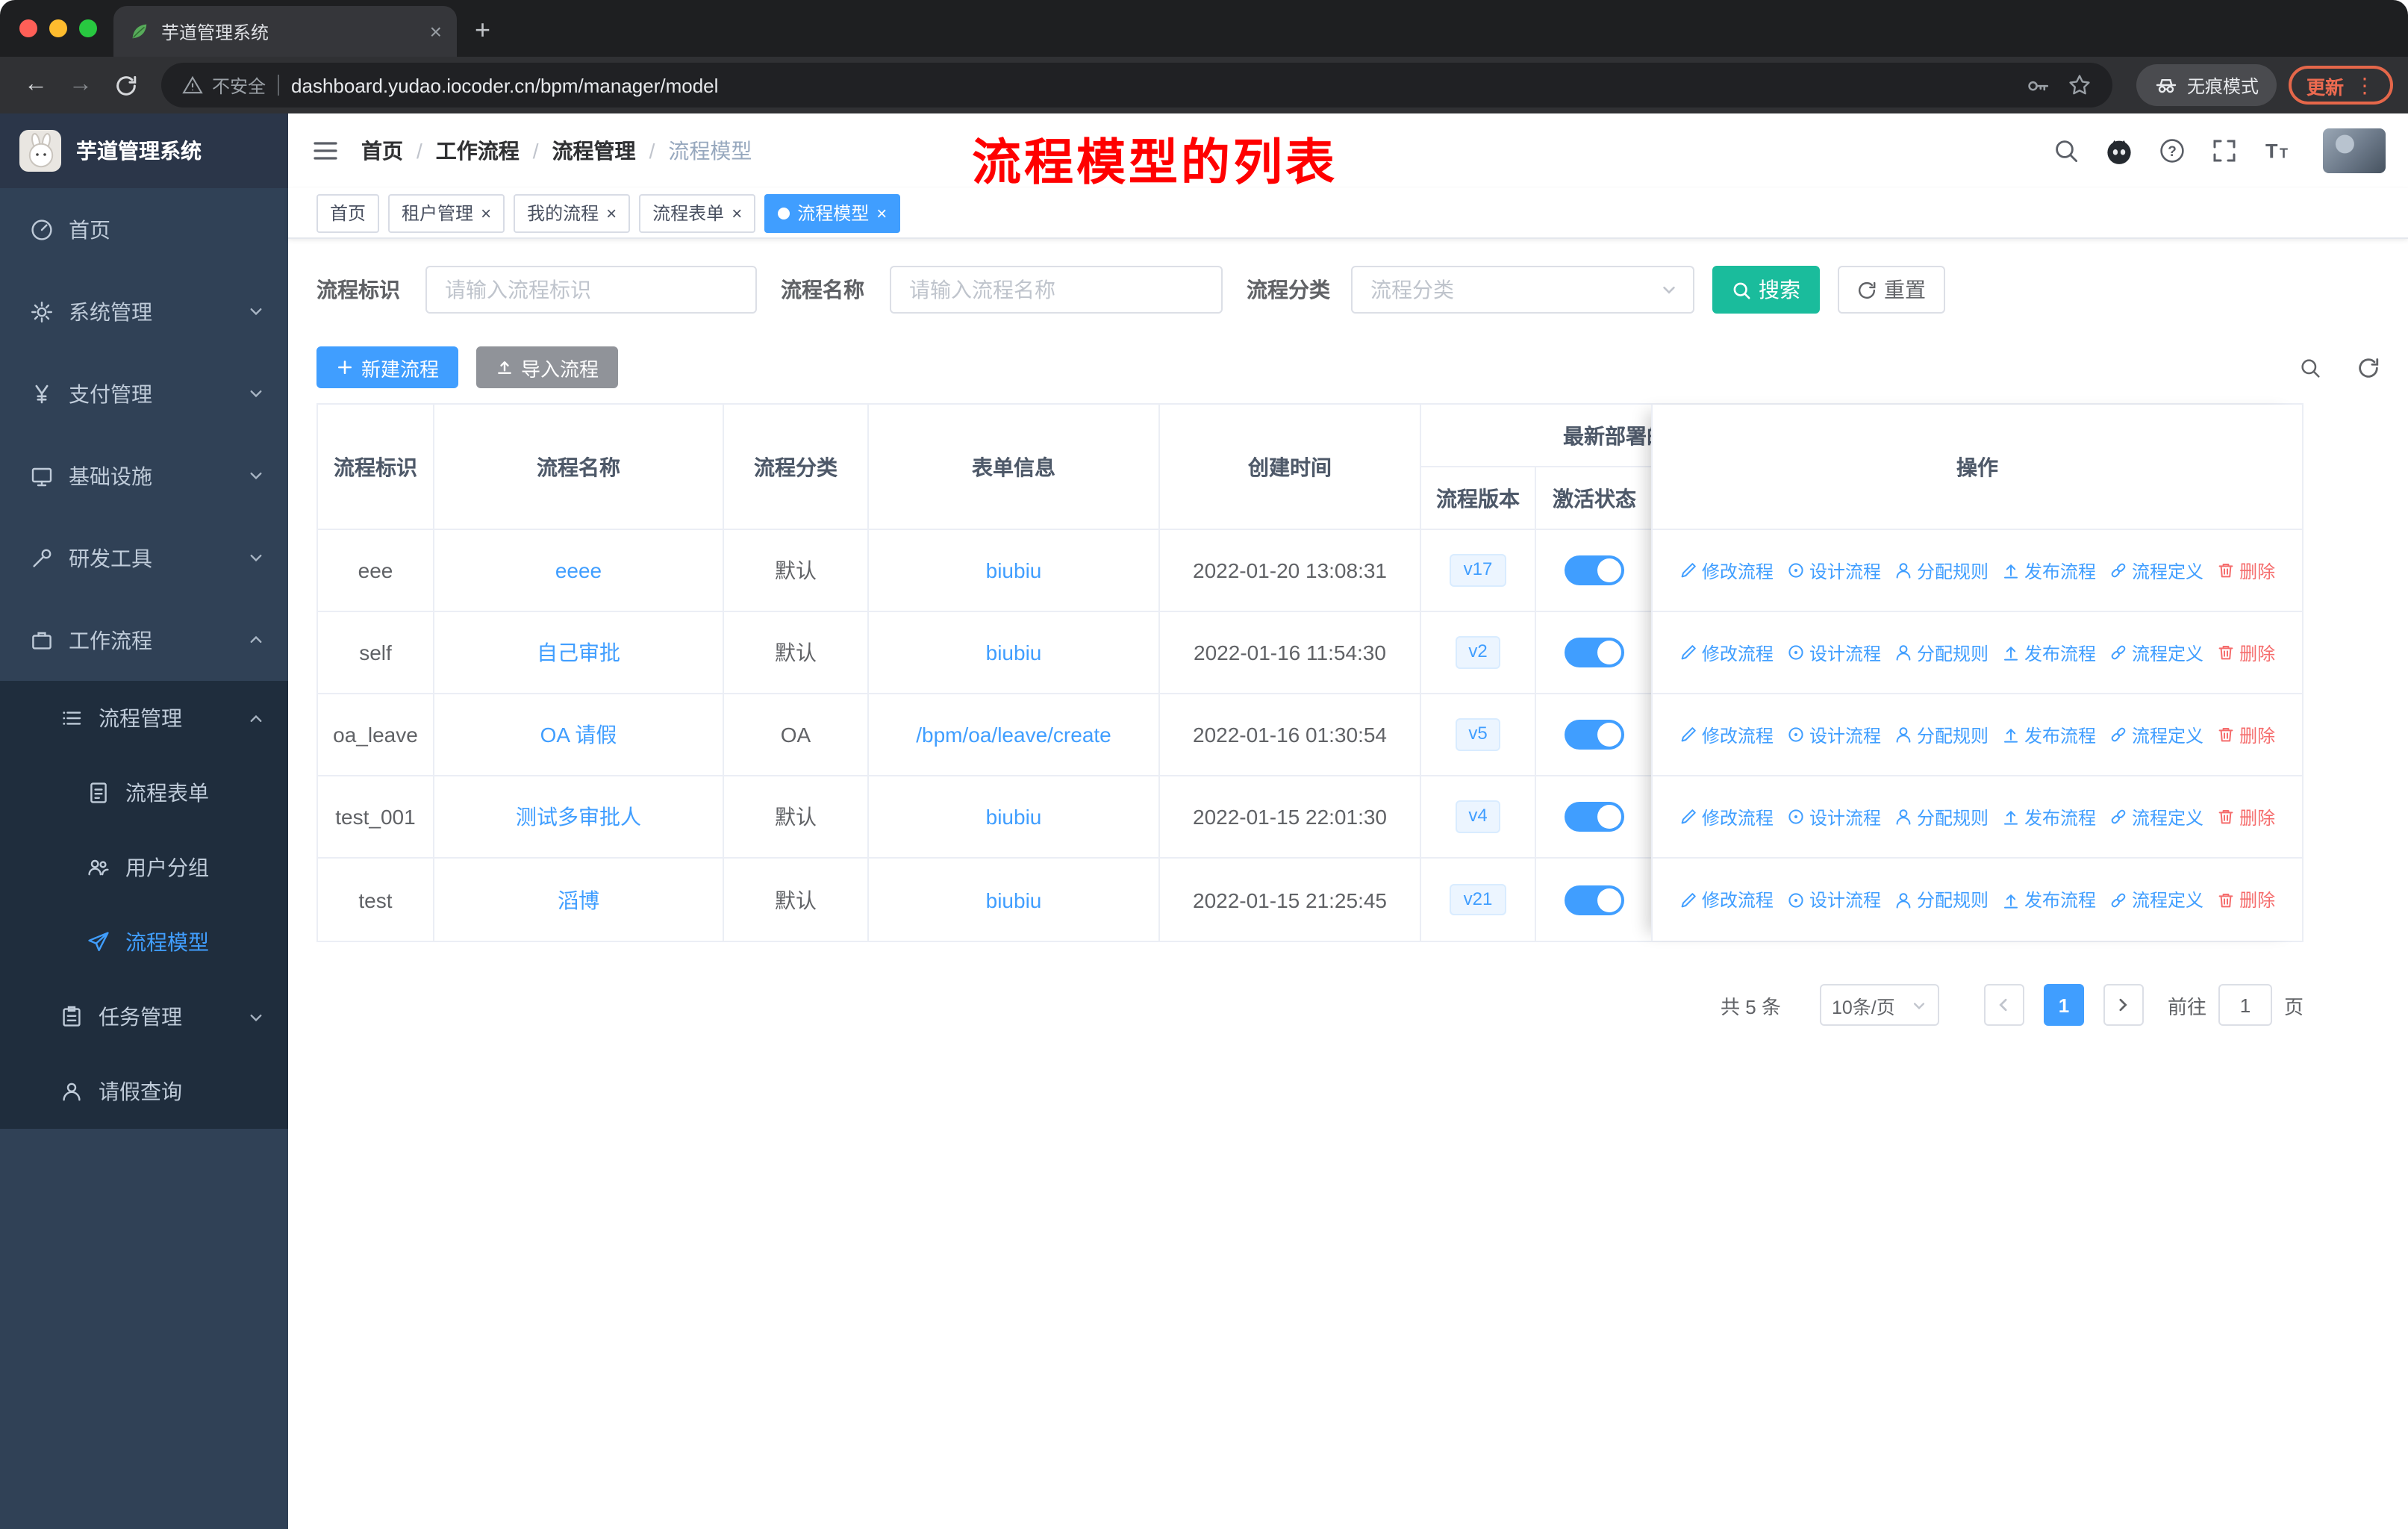 This screenshot has height=1529, width=2408. Describe the element at coordinates (697, 213) in the screenshot. I see `tag-process-form: 流程表单 ×` at that location.